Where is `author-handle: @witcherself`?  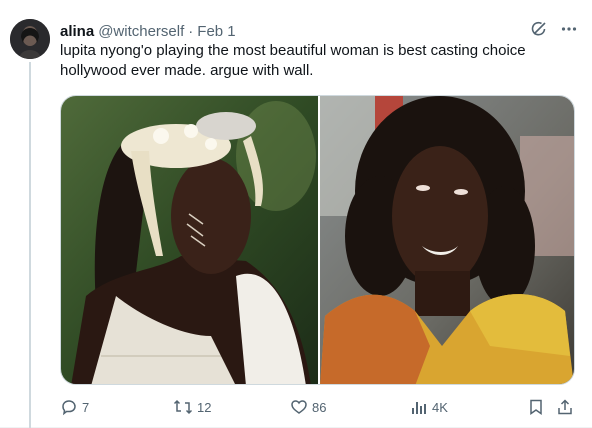
author-handle: @witcherself is located at coordinates (141, 31).